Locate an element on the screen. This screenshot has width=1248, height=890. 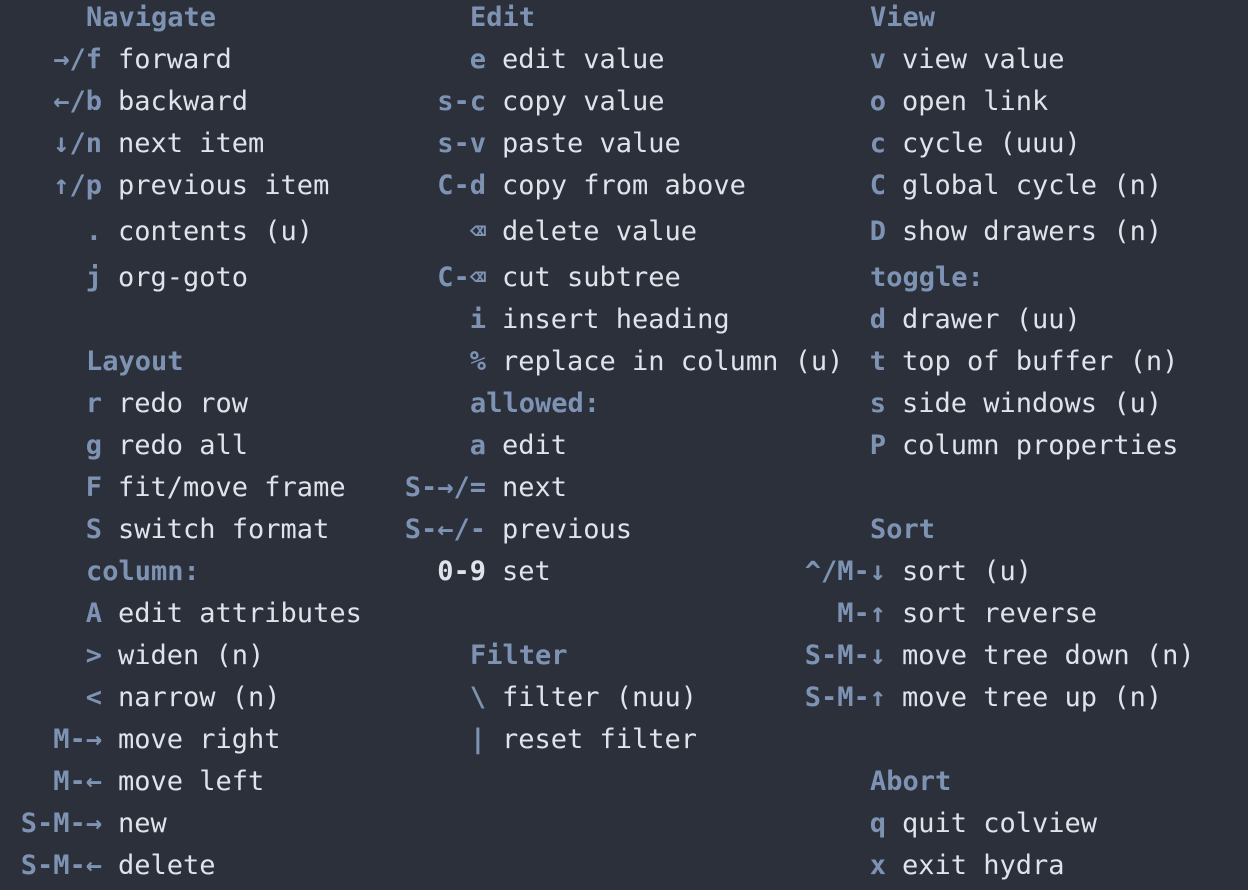
key-label: v is located at coordinates (877, 59).